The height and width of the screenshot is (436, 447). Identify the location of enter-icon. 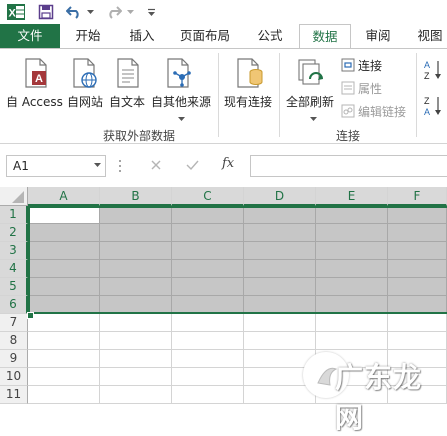
(192, 166).